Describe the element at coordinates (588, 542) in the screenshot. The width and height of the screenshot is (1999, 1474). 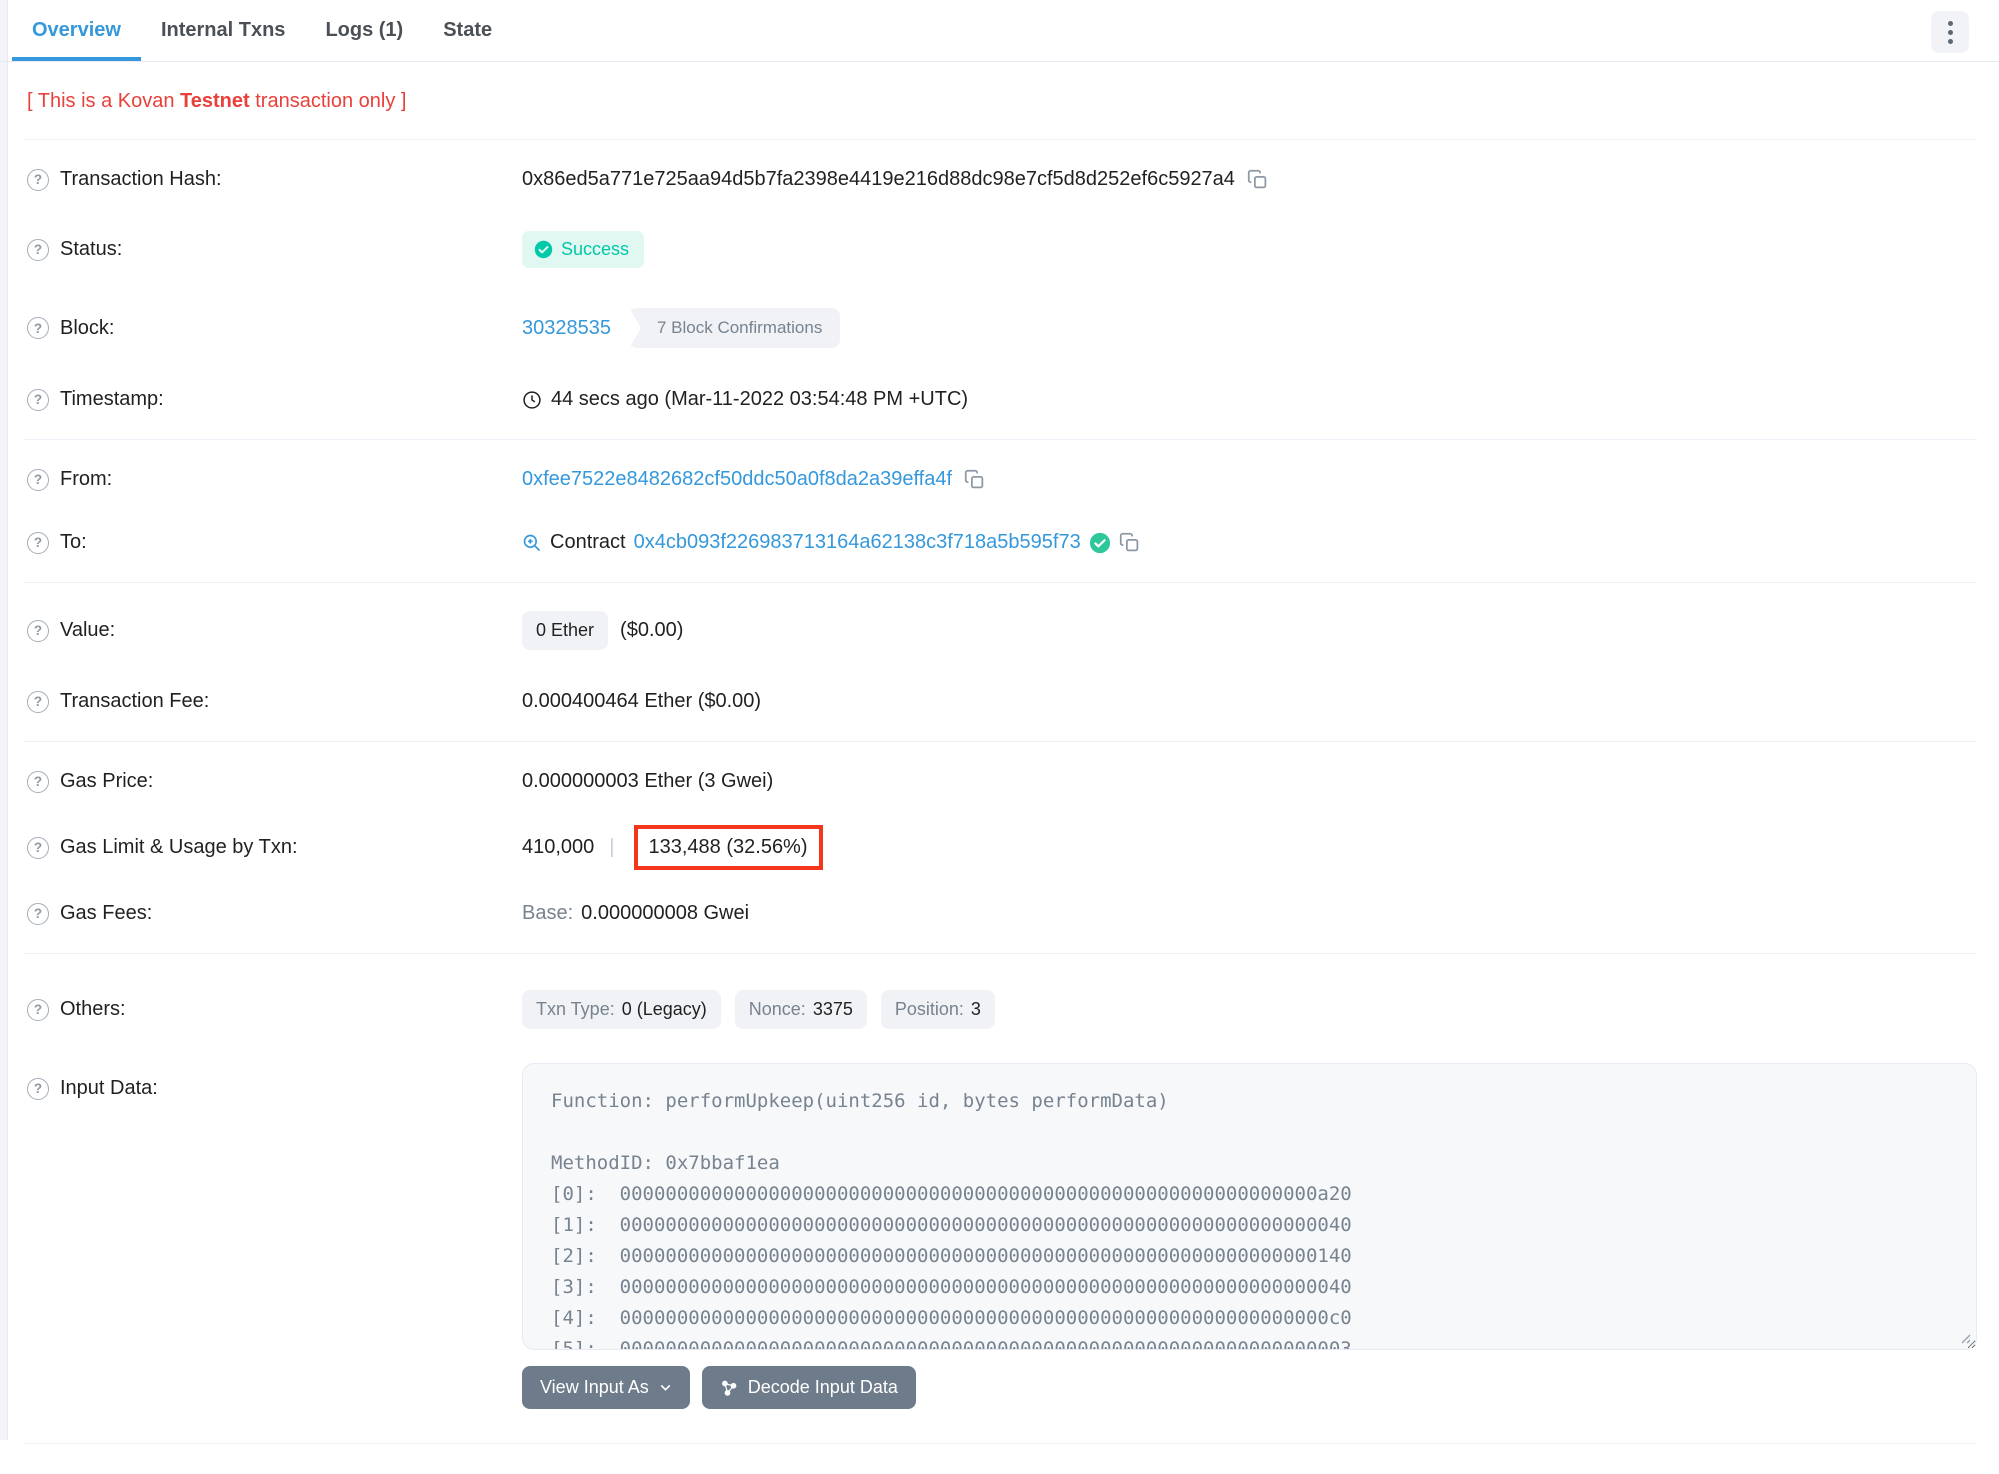
I see `to-contract-word: Contract` at that location.